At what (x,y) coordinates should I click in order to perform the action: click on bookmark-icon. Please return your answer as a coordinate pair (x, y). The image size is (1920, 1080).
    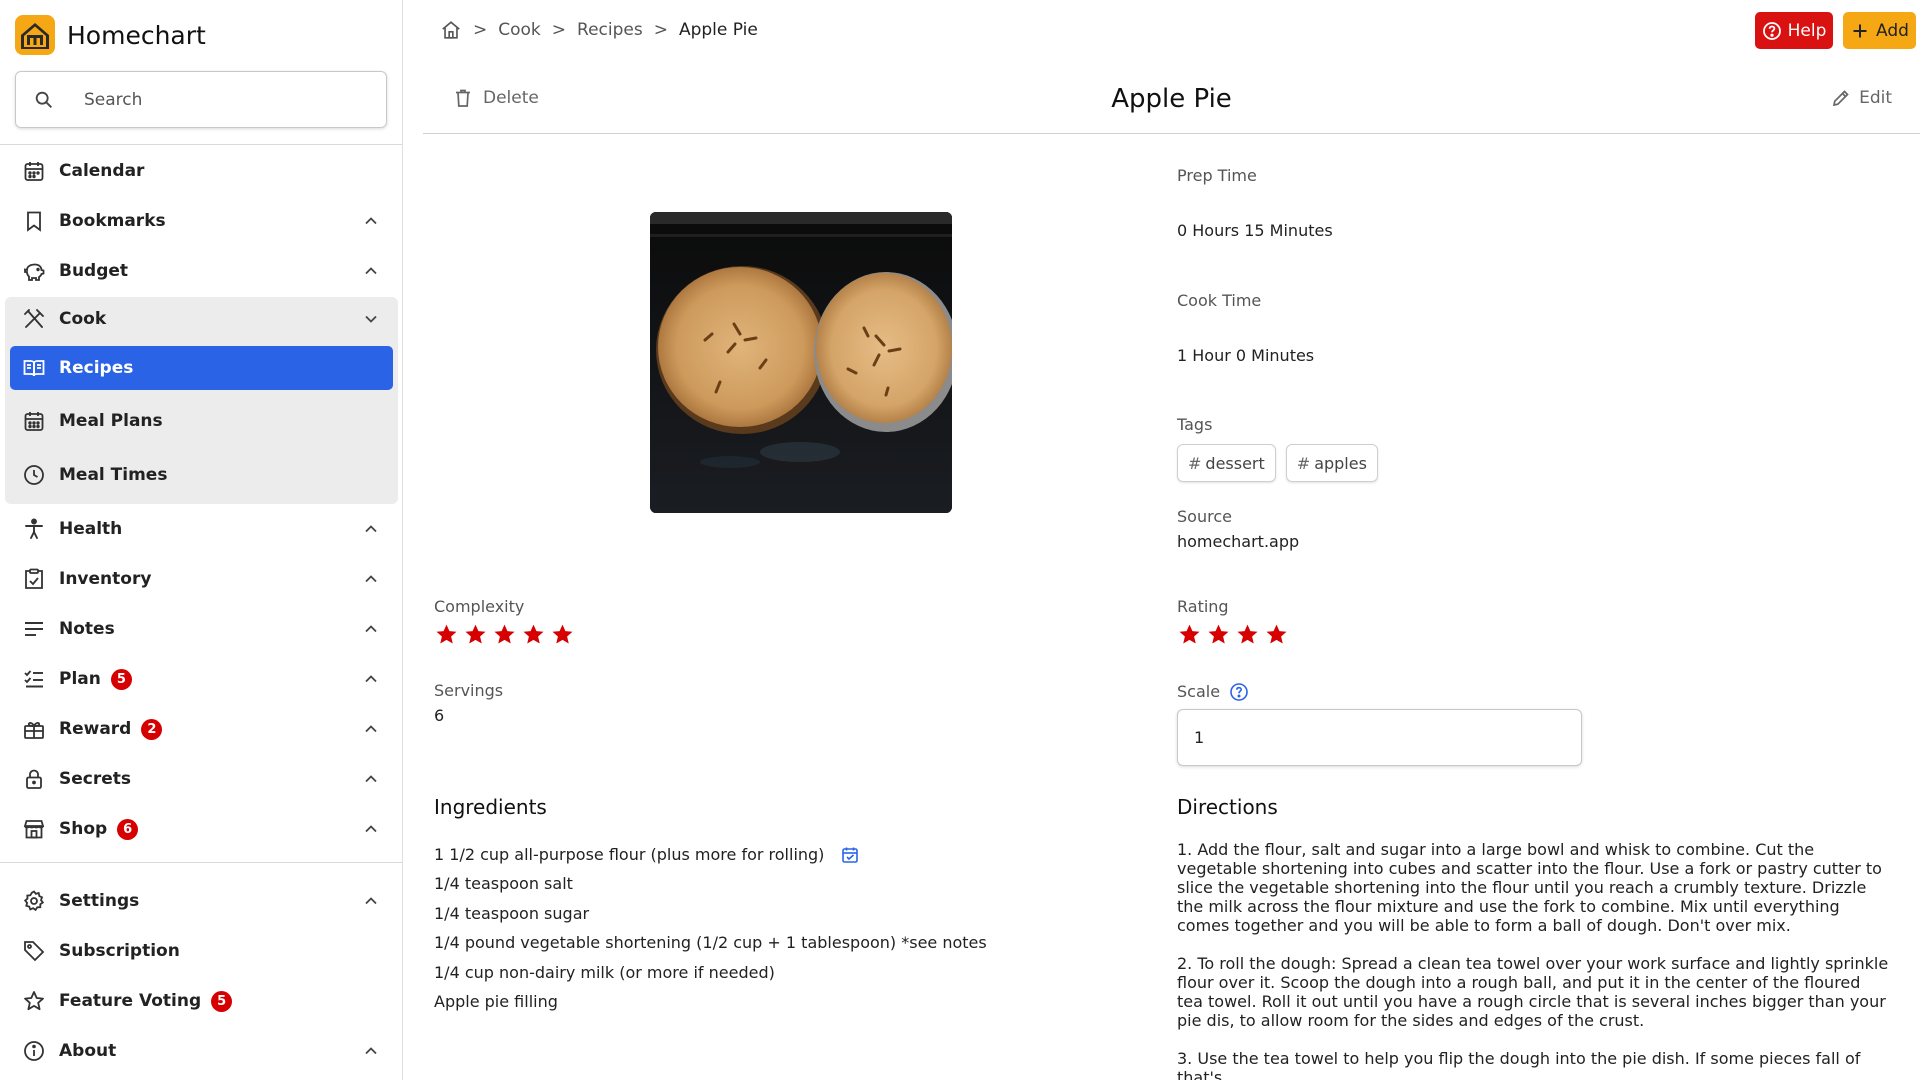
    Looking at the image, I should click on (34, 221).